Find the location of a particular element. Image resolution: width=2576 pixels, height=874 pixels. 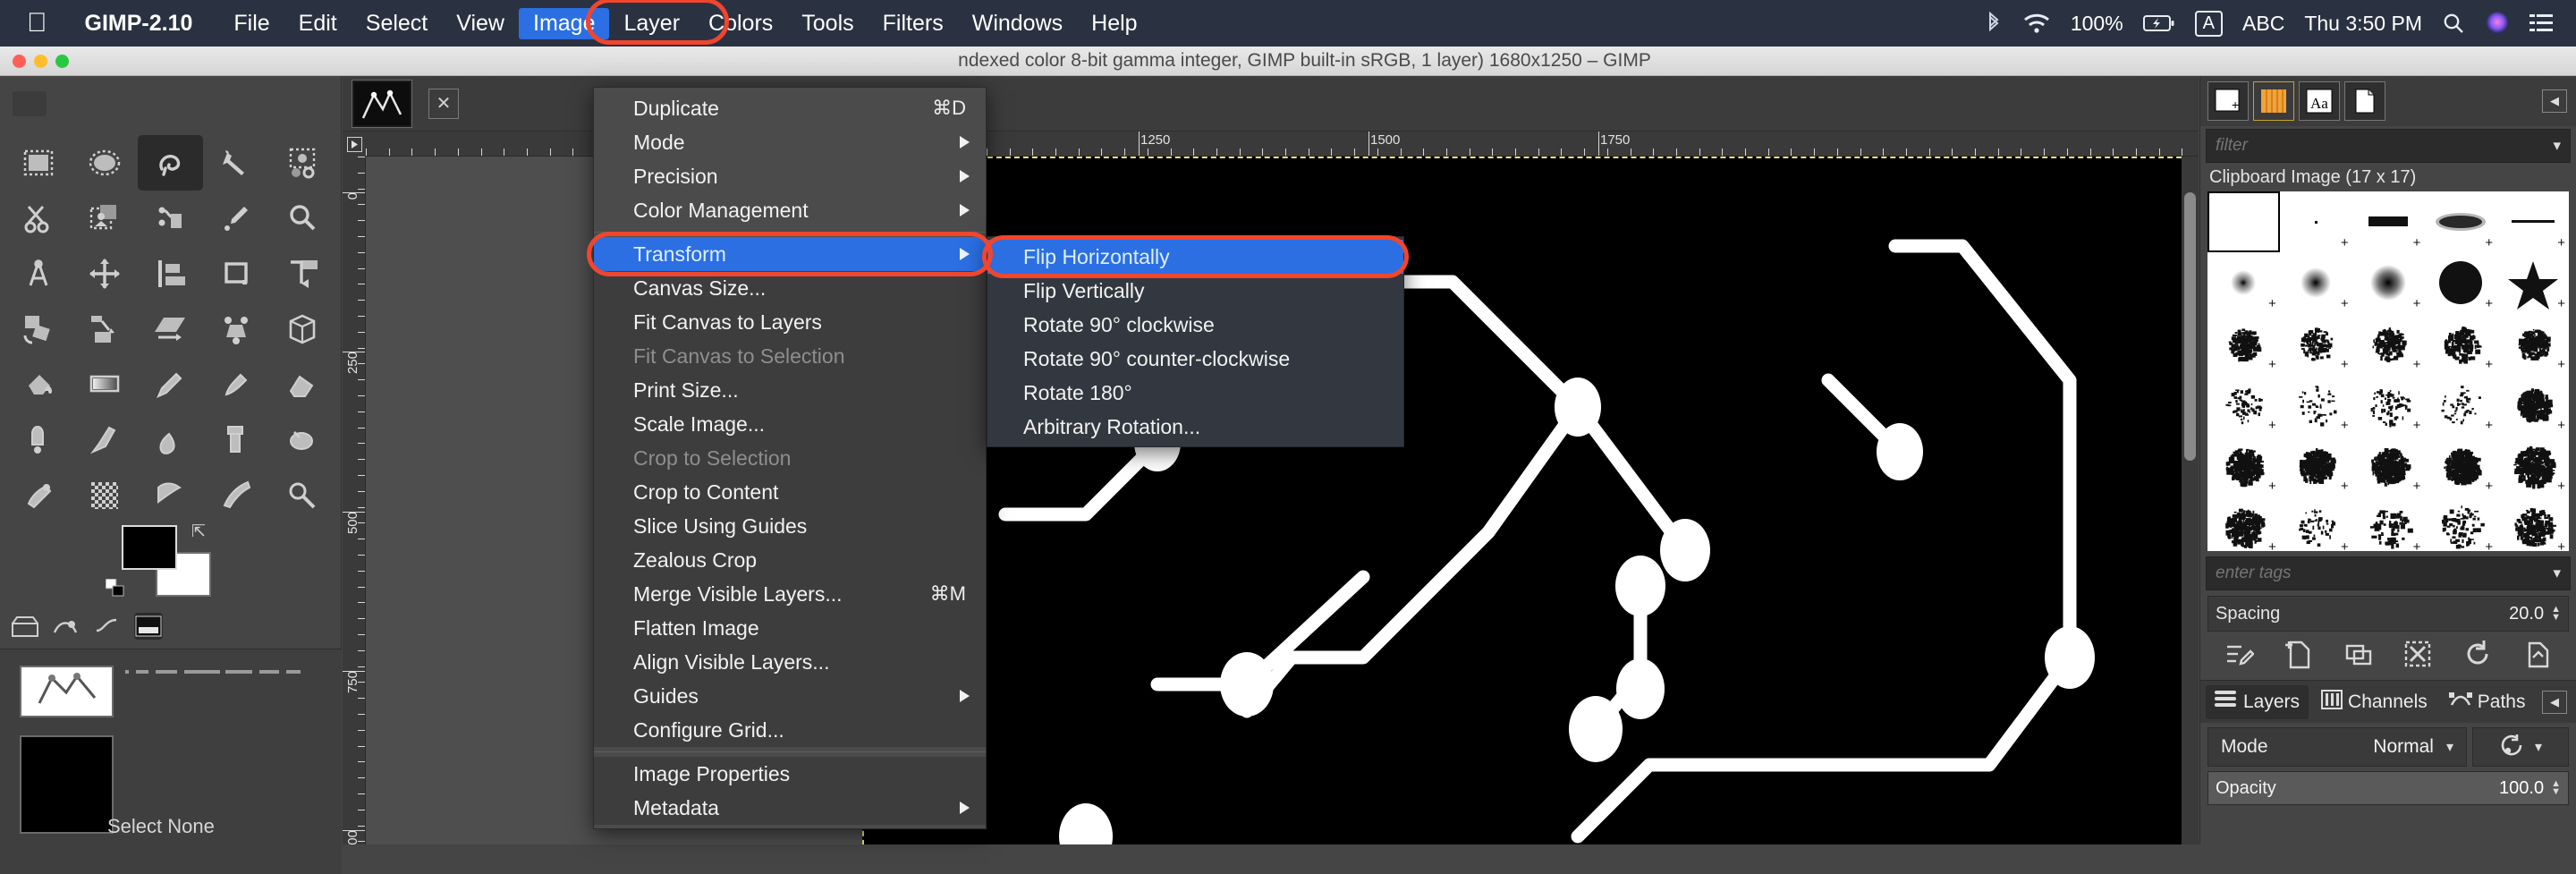

duplicate-brush-icon is located at coordinates (2358, 657).